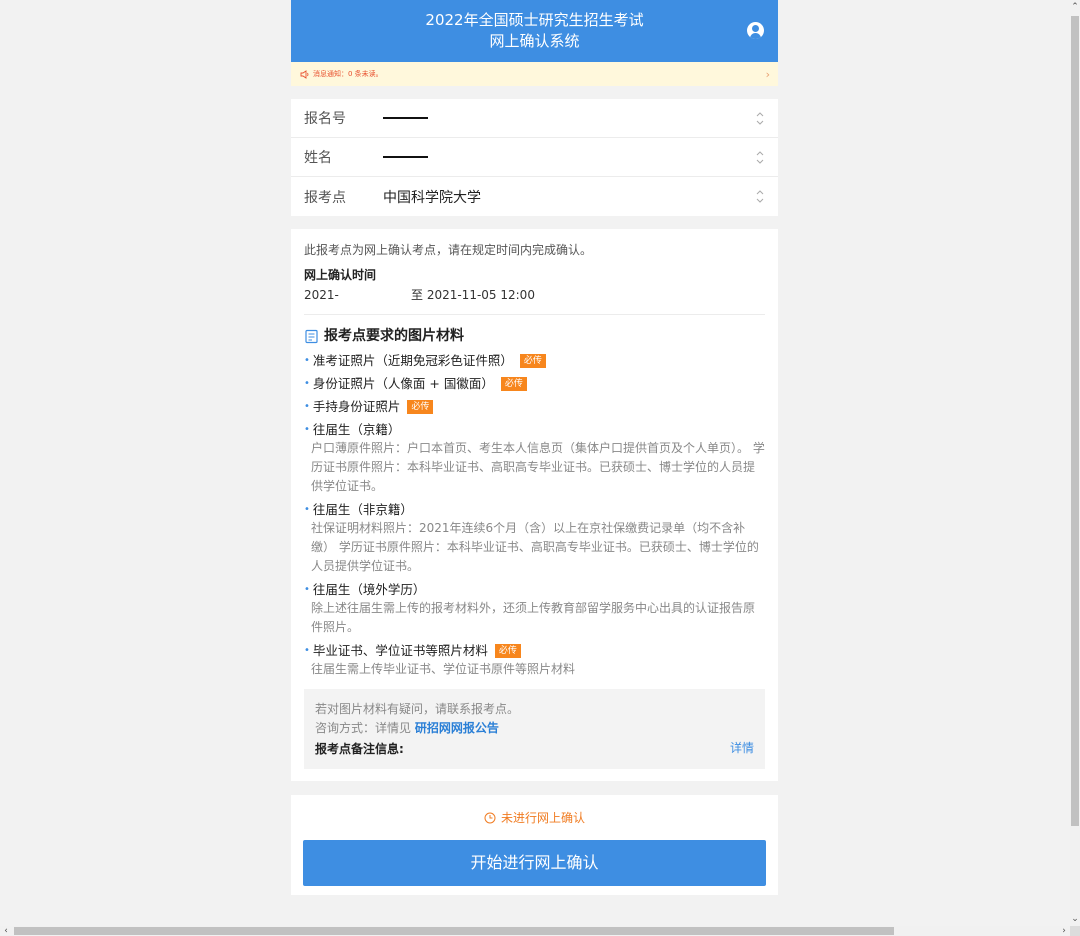 The width and height of the screenshot is (1080, 936). Describe the element at coordinates (1075, 919) in the screenshot. I see `scroll-down-icon: ⌄` at that location.